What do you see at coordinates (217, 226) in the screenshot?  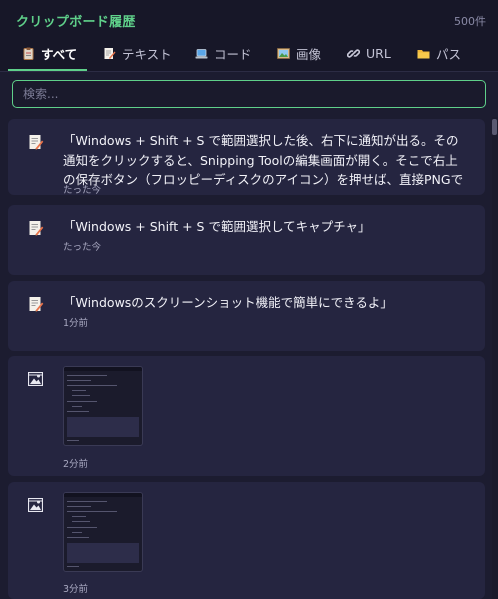 I see `clip-text: 「Windows + Shift + S で範囲選択してキャプチャ」` at bounding box center [217, 226].